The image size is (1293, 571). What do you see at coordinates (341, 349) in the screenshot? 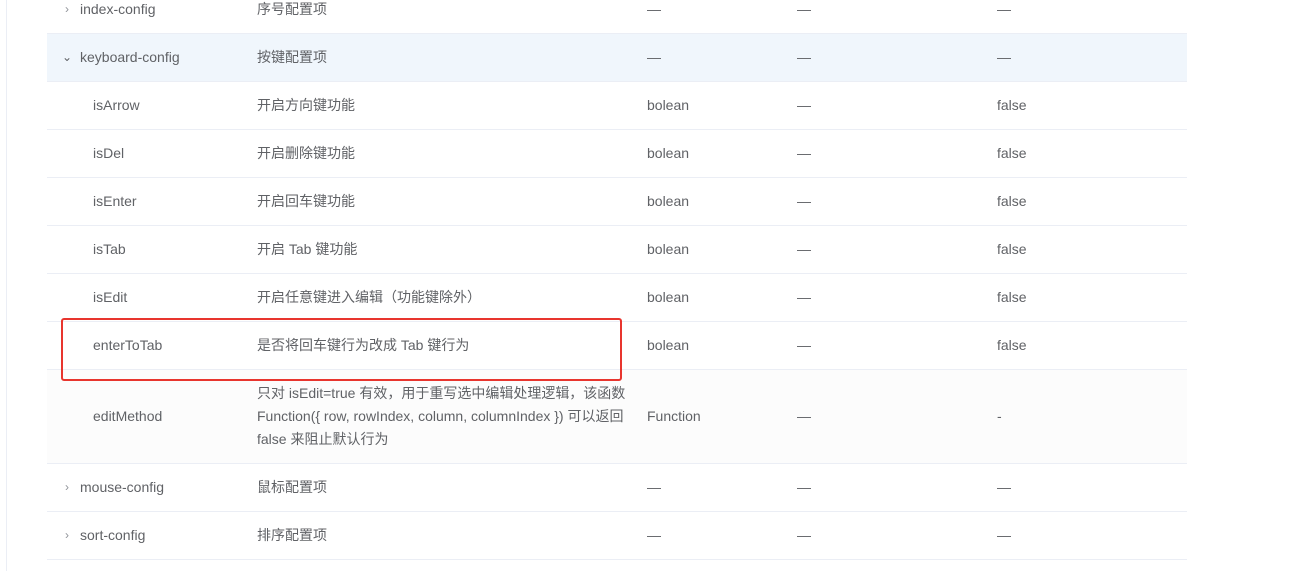
I see `red-highlight-box` at bounding box center [341, 349].